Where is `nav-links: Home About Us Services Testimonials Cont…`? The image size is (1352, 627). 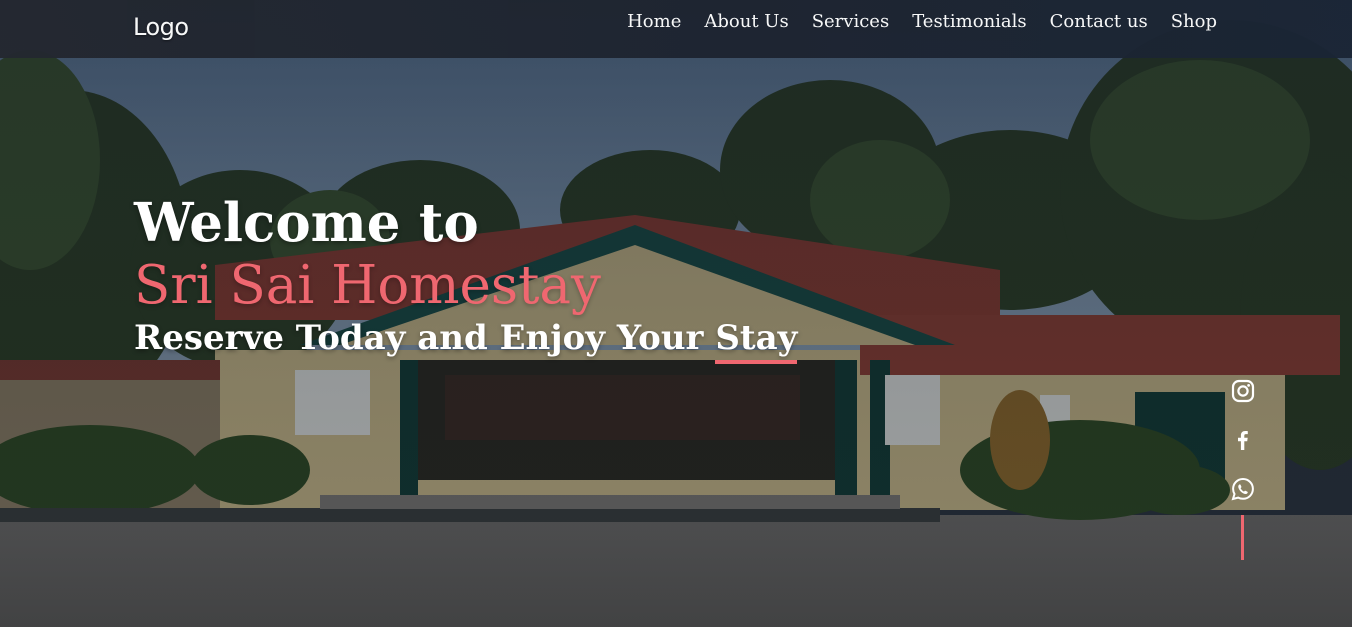 nav-links: Home About Us Services Testimonials Cont… is located at coordinates (922, 22).